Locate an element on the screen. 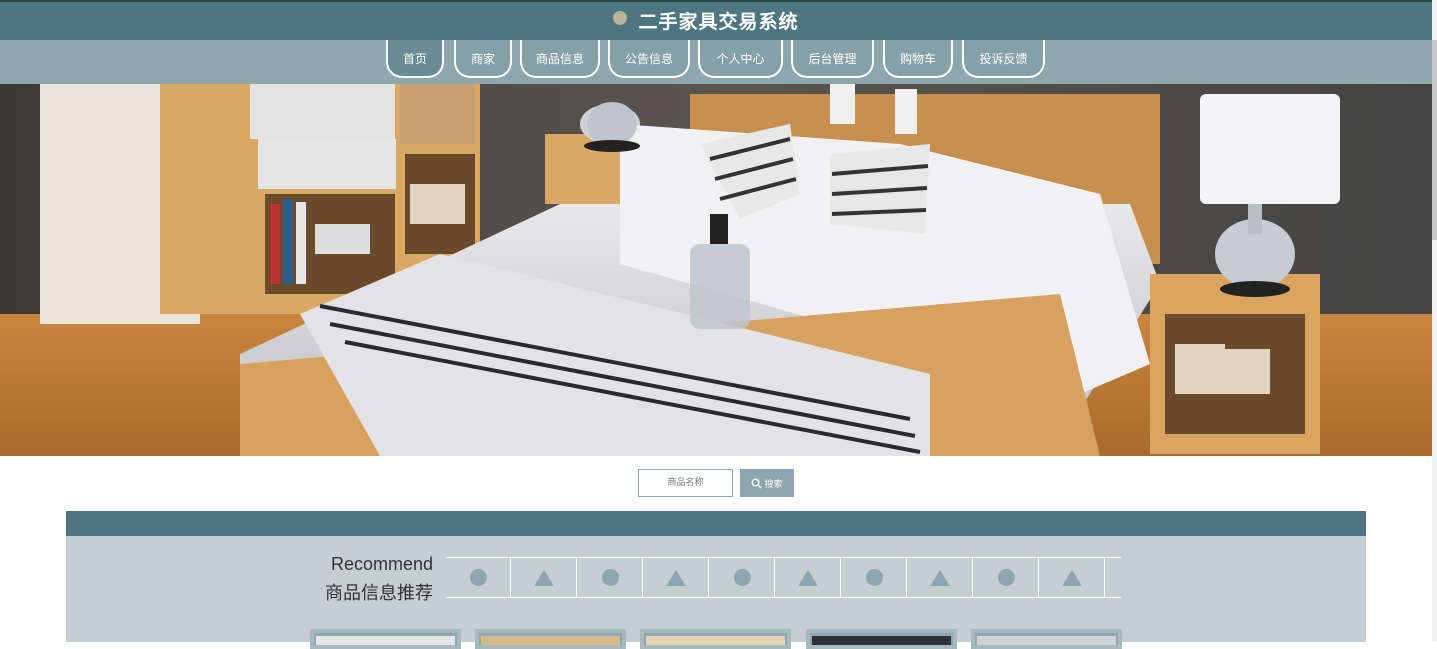 The height and width of the screenshot is (649, 1437). section-header-bar is located at coordinates (716, 523).